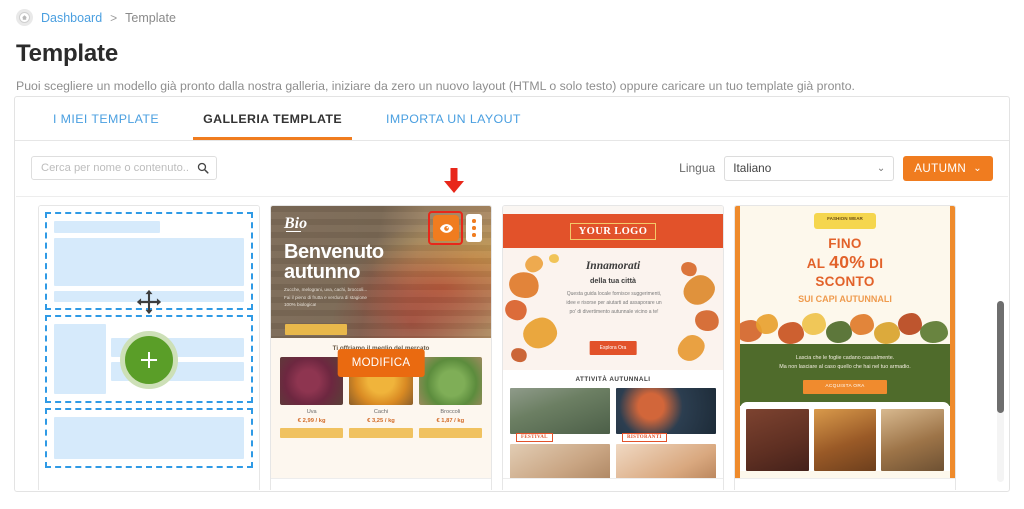 This screenshot has height=509, width=1024. What do you see at coordinates (512, 168) in the screenshot?
I see `gallery-toolbar: Lingua Italiano ⌄ AUTUMN ⌄` at bounding box center [512, 168].